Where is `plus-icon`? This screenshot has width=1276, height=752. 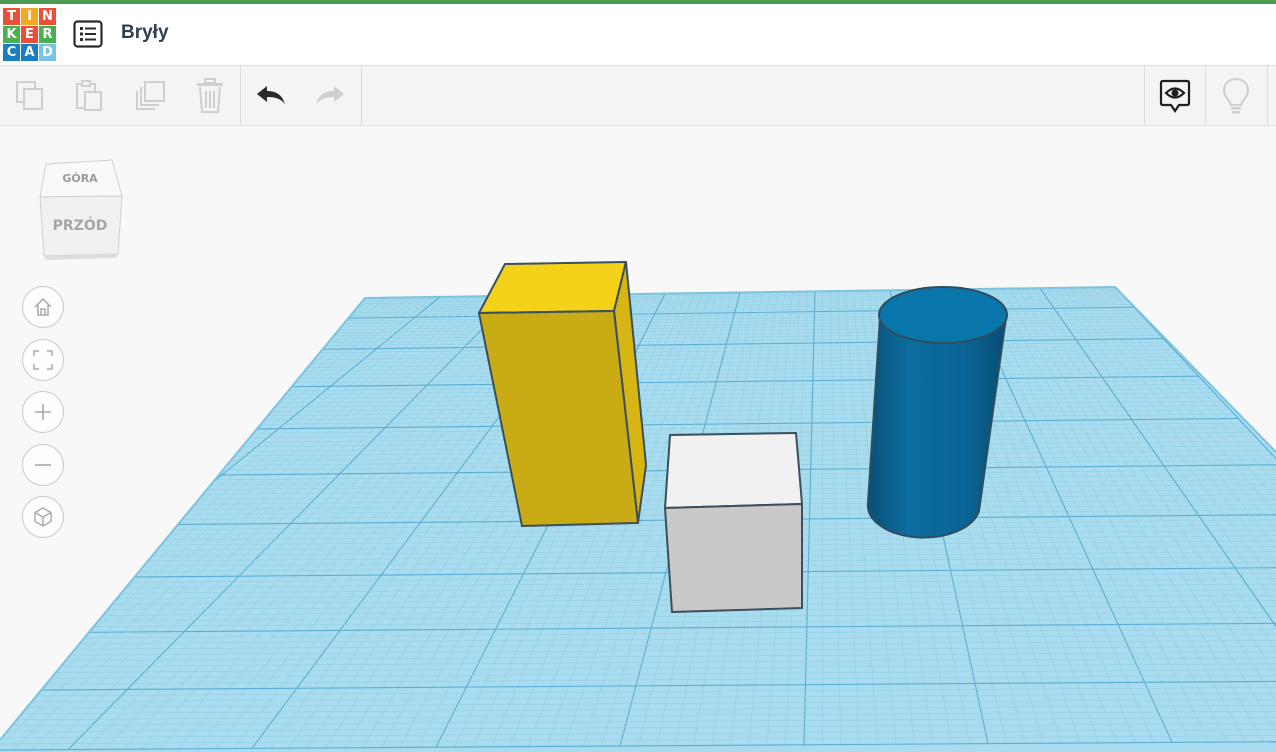
plus-icon is located at coordinates (43, 412).